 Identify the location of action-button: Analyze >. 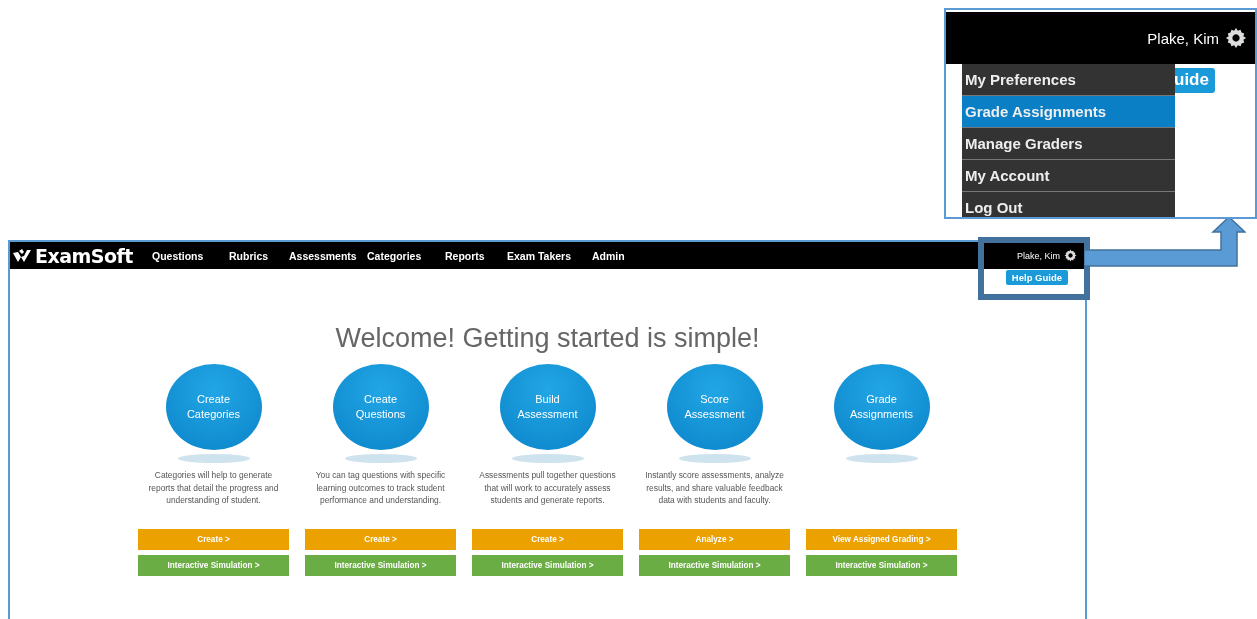
(714, 539).